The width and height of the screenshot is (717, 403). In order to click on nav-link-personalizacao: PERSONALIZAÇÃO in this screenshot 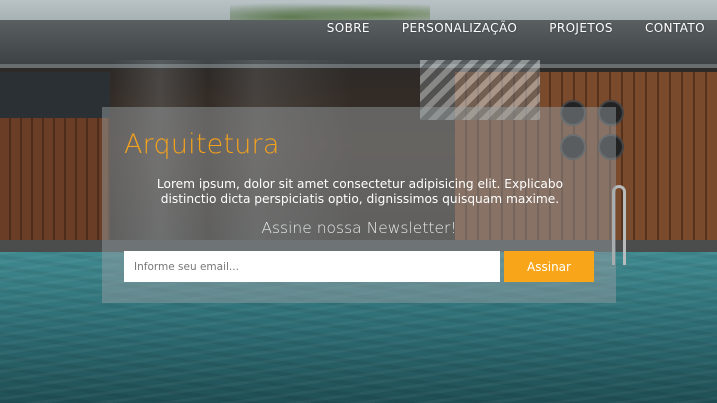, I will do `click(459, 28)`.